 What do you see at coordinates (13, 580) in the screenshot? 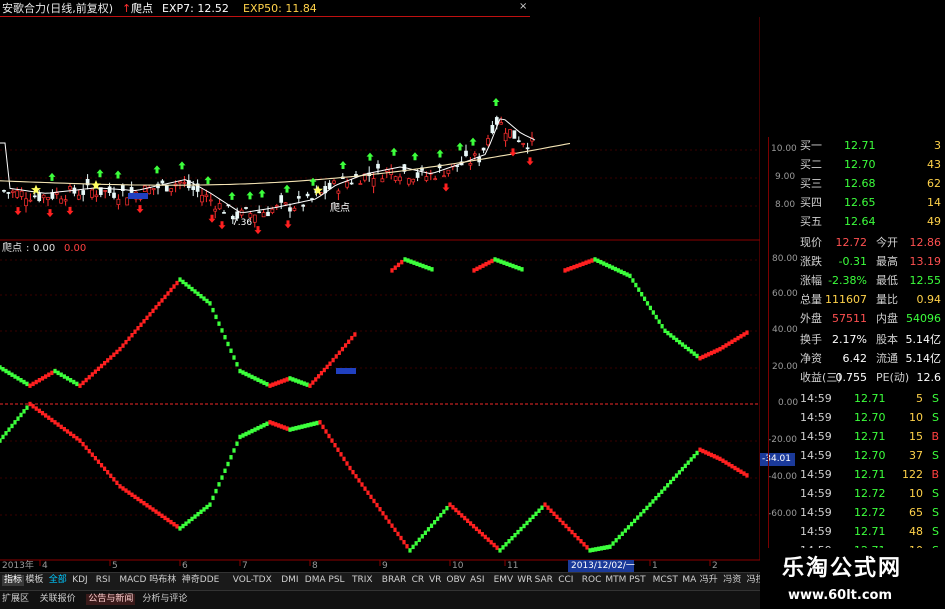
I see `indicator-tab: 指标` at bounding box center [13, 580].